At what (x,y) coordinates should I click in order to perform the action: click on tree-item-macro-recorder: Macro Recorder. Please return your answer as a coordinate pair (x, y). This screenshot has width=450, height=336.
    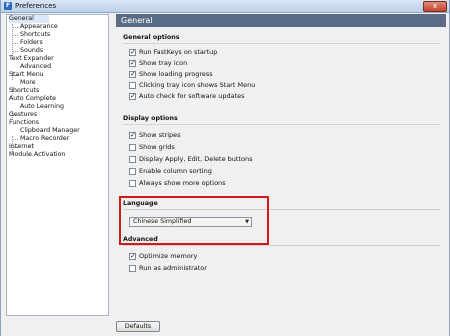
    Looking at the image, I should click on (44, 139).